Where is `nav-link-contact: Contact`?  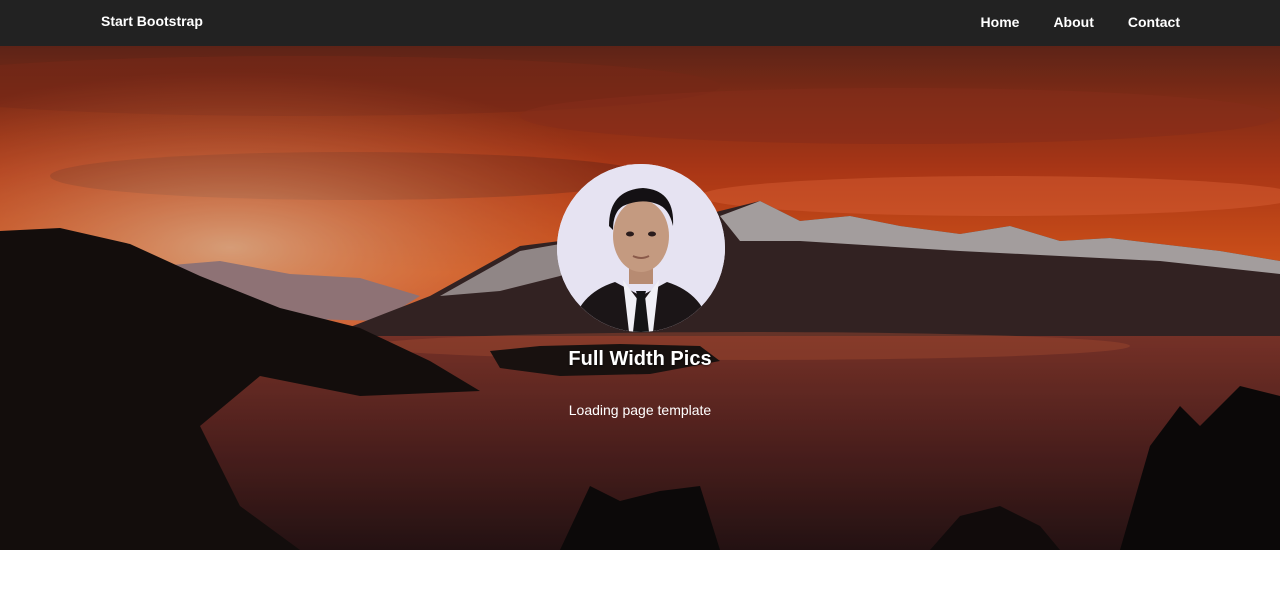
nav-link-contact: Contact is located at coordinates (1154, 22).